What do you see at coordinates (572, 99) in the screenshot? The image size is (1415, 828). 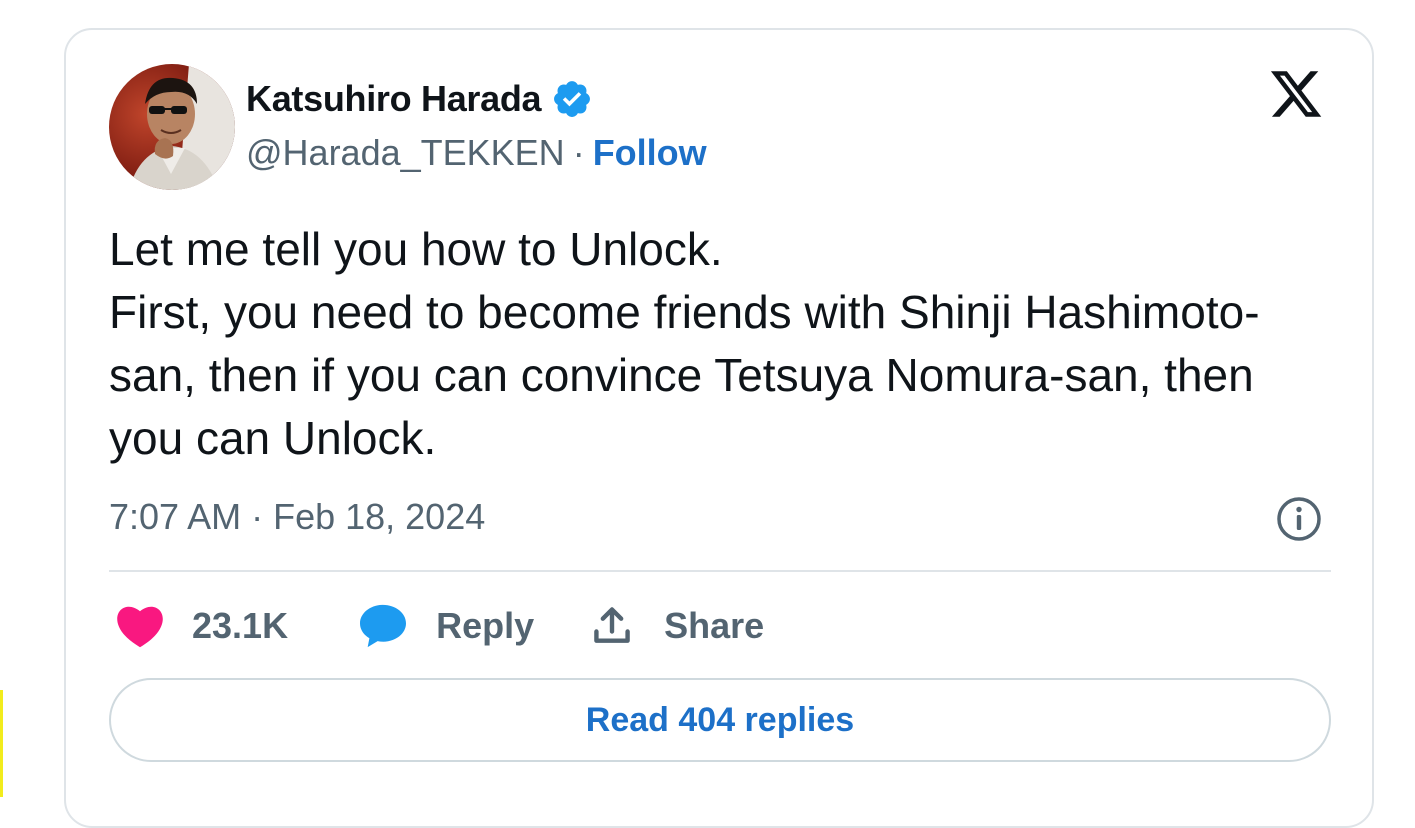 I see `verified-badge-icon` at bounding box center [572, 99].